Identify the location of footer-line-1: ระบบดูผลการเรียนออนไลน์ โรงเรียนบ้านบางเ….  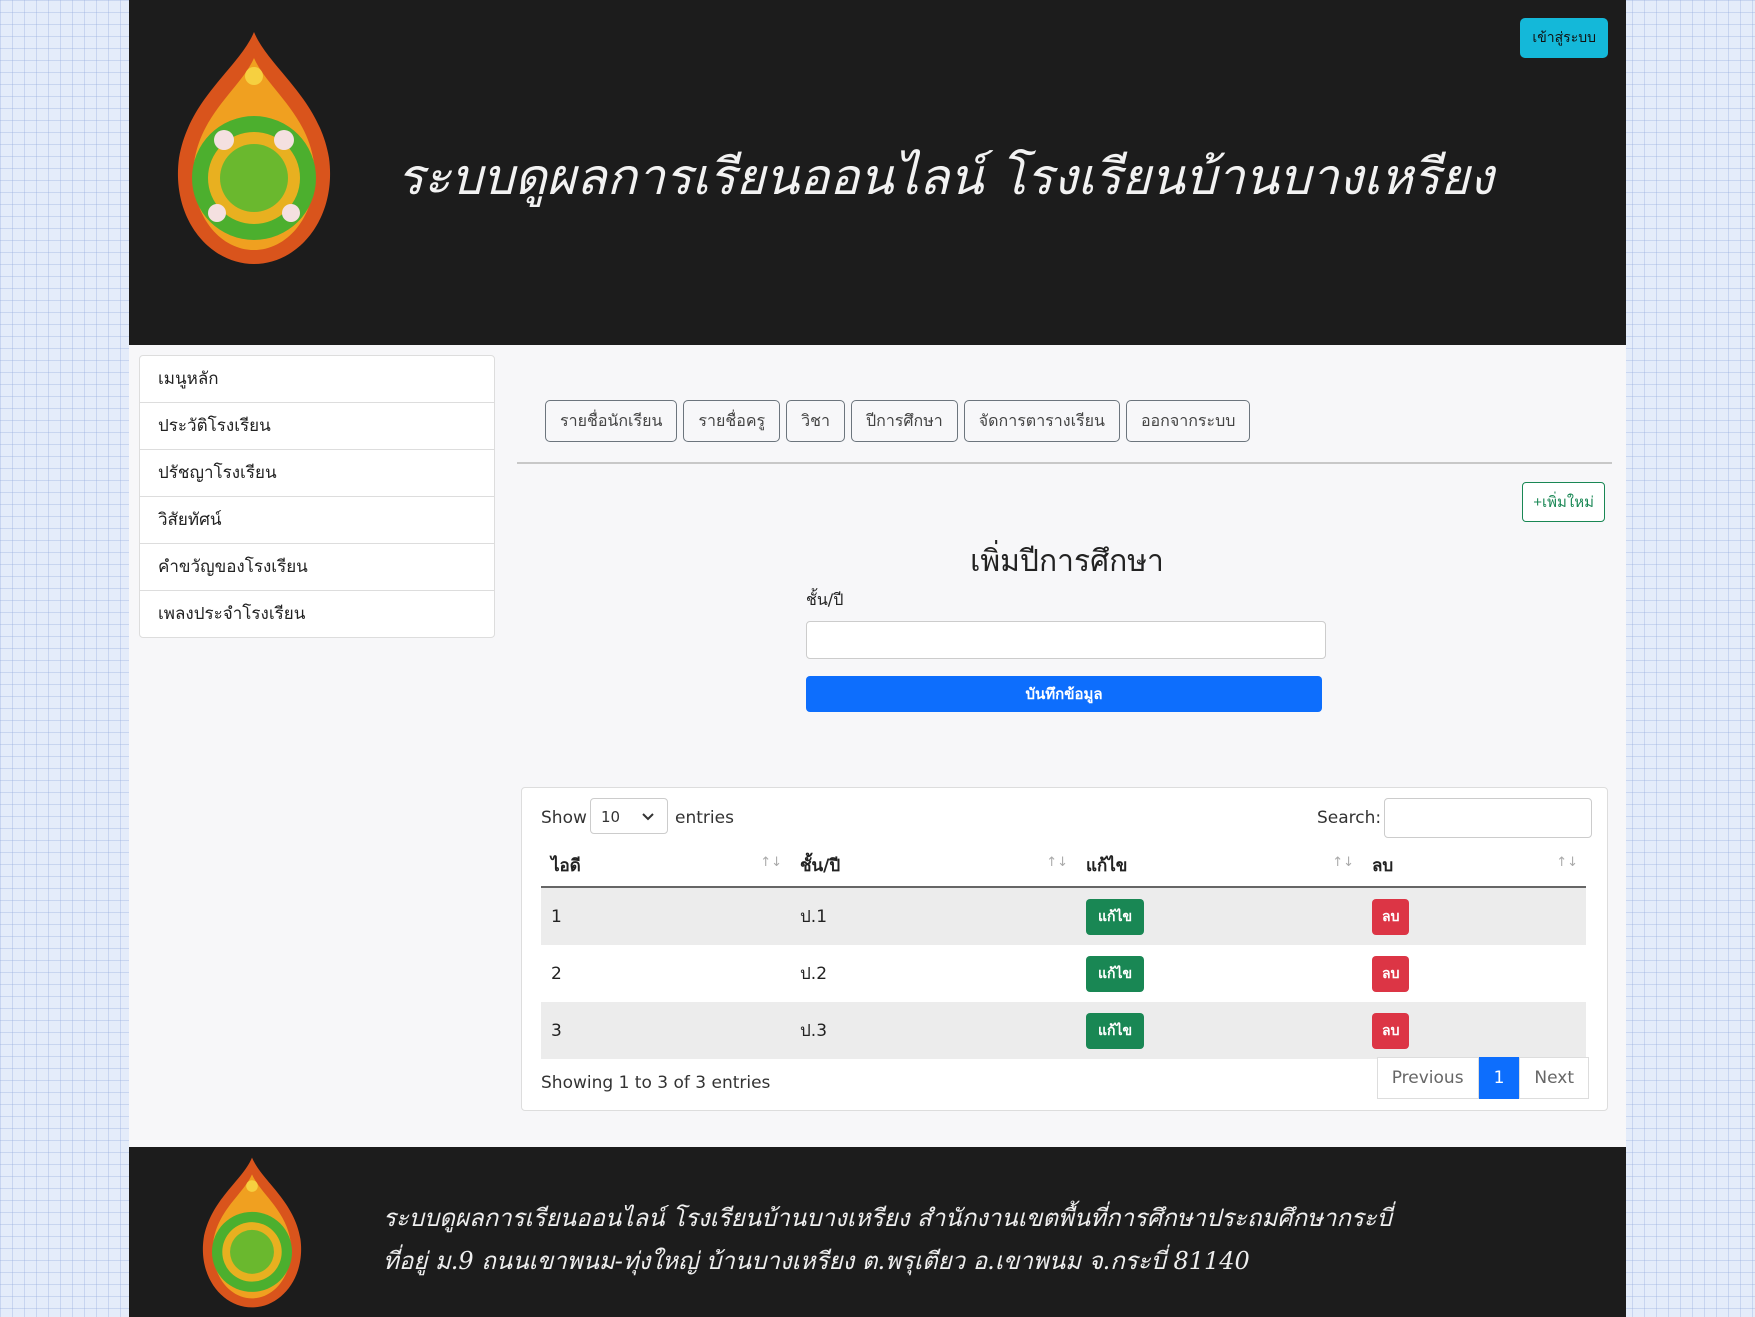
(887, 1218).